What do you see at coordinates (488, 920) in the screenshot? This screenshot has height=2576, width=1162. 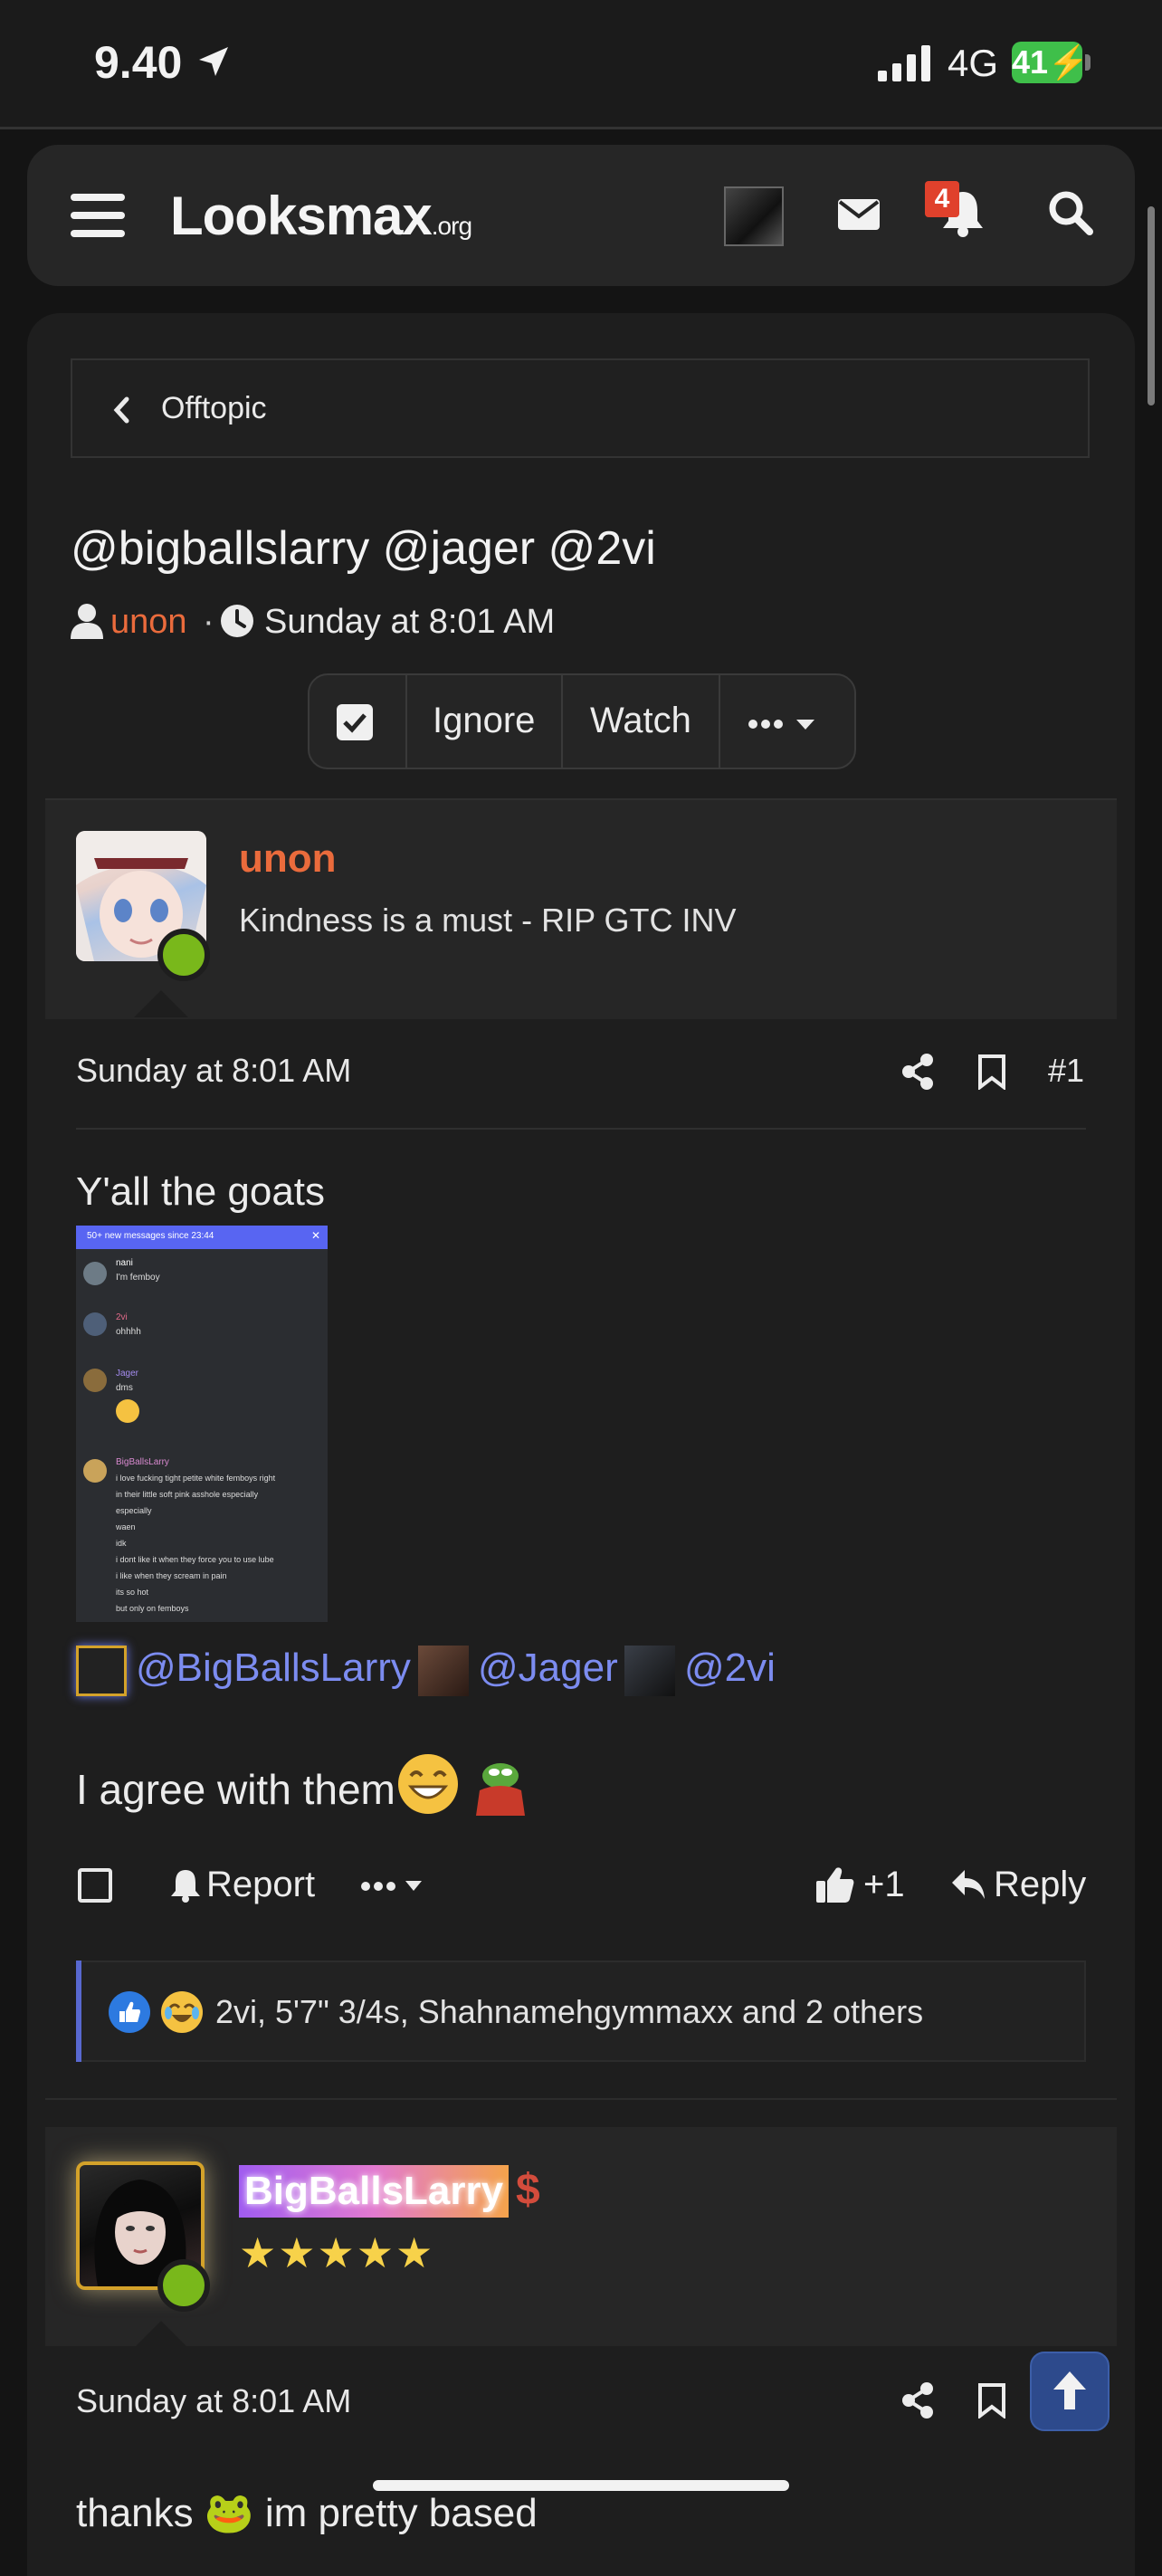 I see `user-title: Kindness is a must - RIP GTC INV` at bounding box center [488, 920].